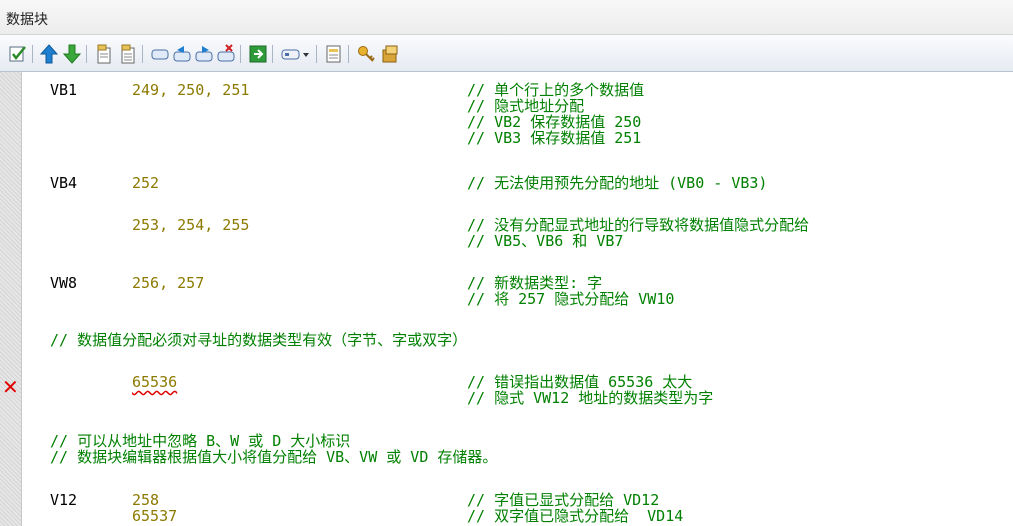 Image resolution: width=1013 pixels, height=526 pixels. Describe the element at coordinates (390, 54) in the screenshot. I see `library-icon` at that location.